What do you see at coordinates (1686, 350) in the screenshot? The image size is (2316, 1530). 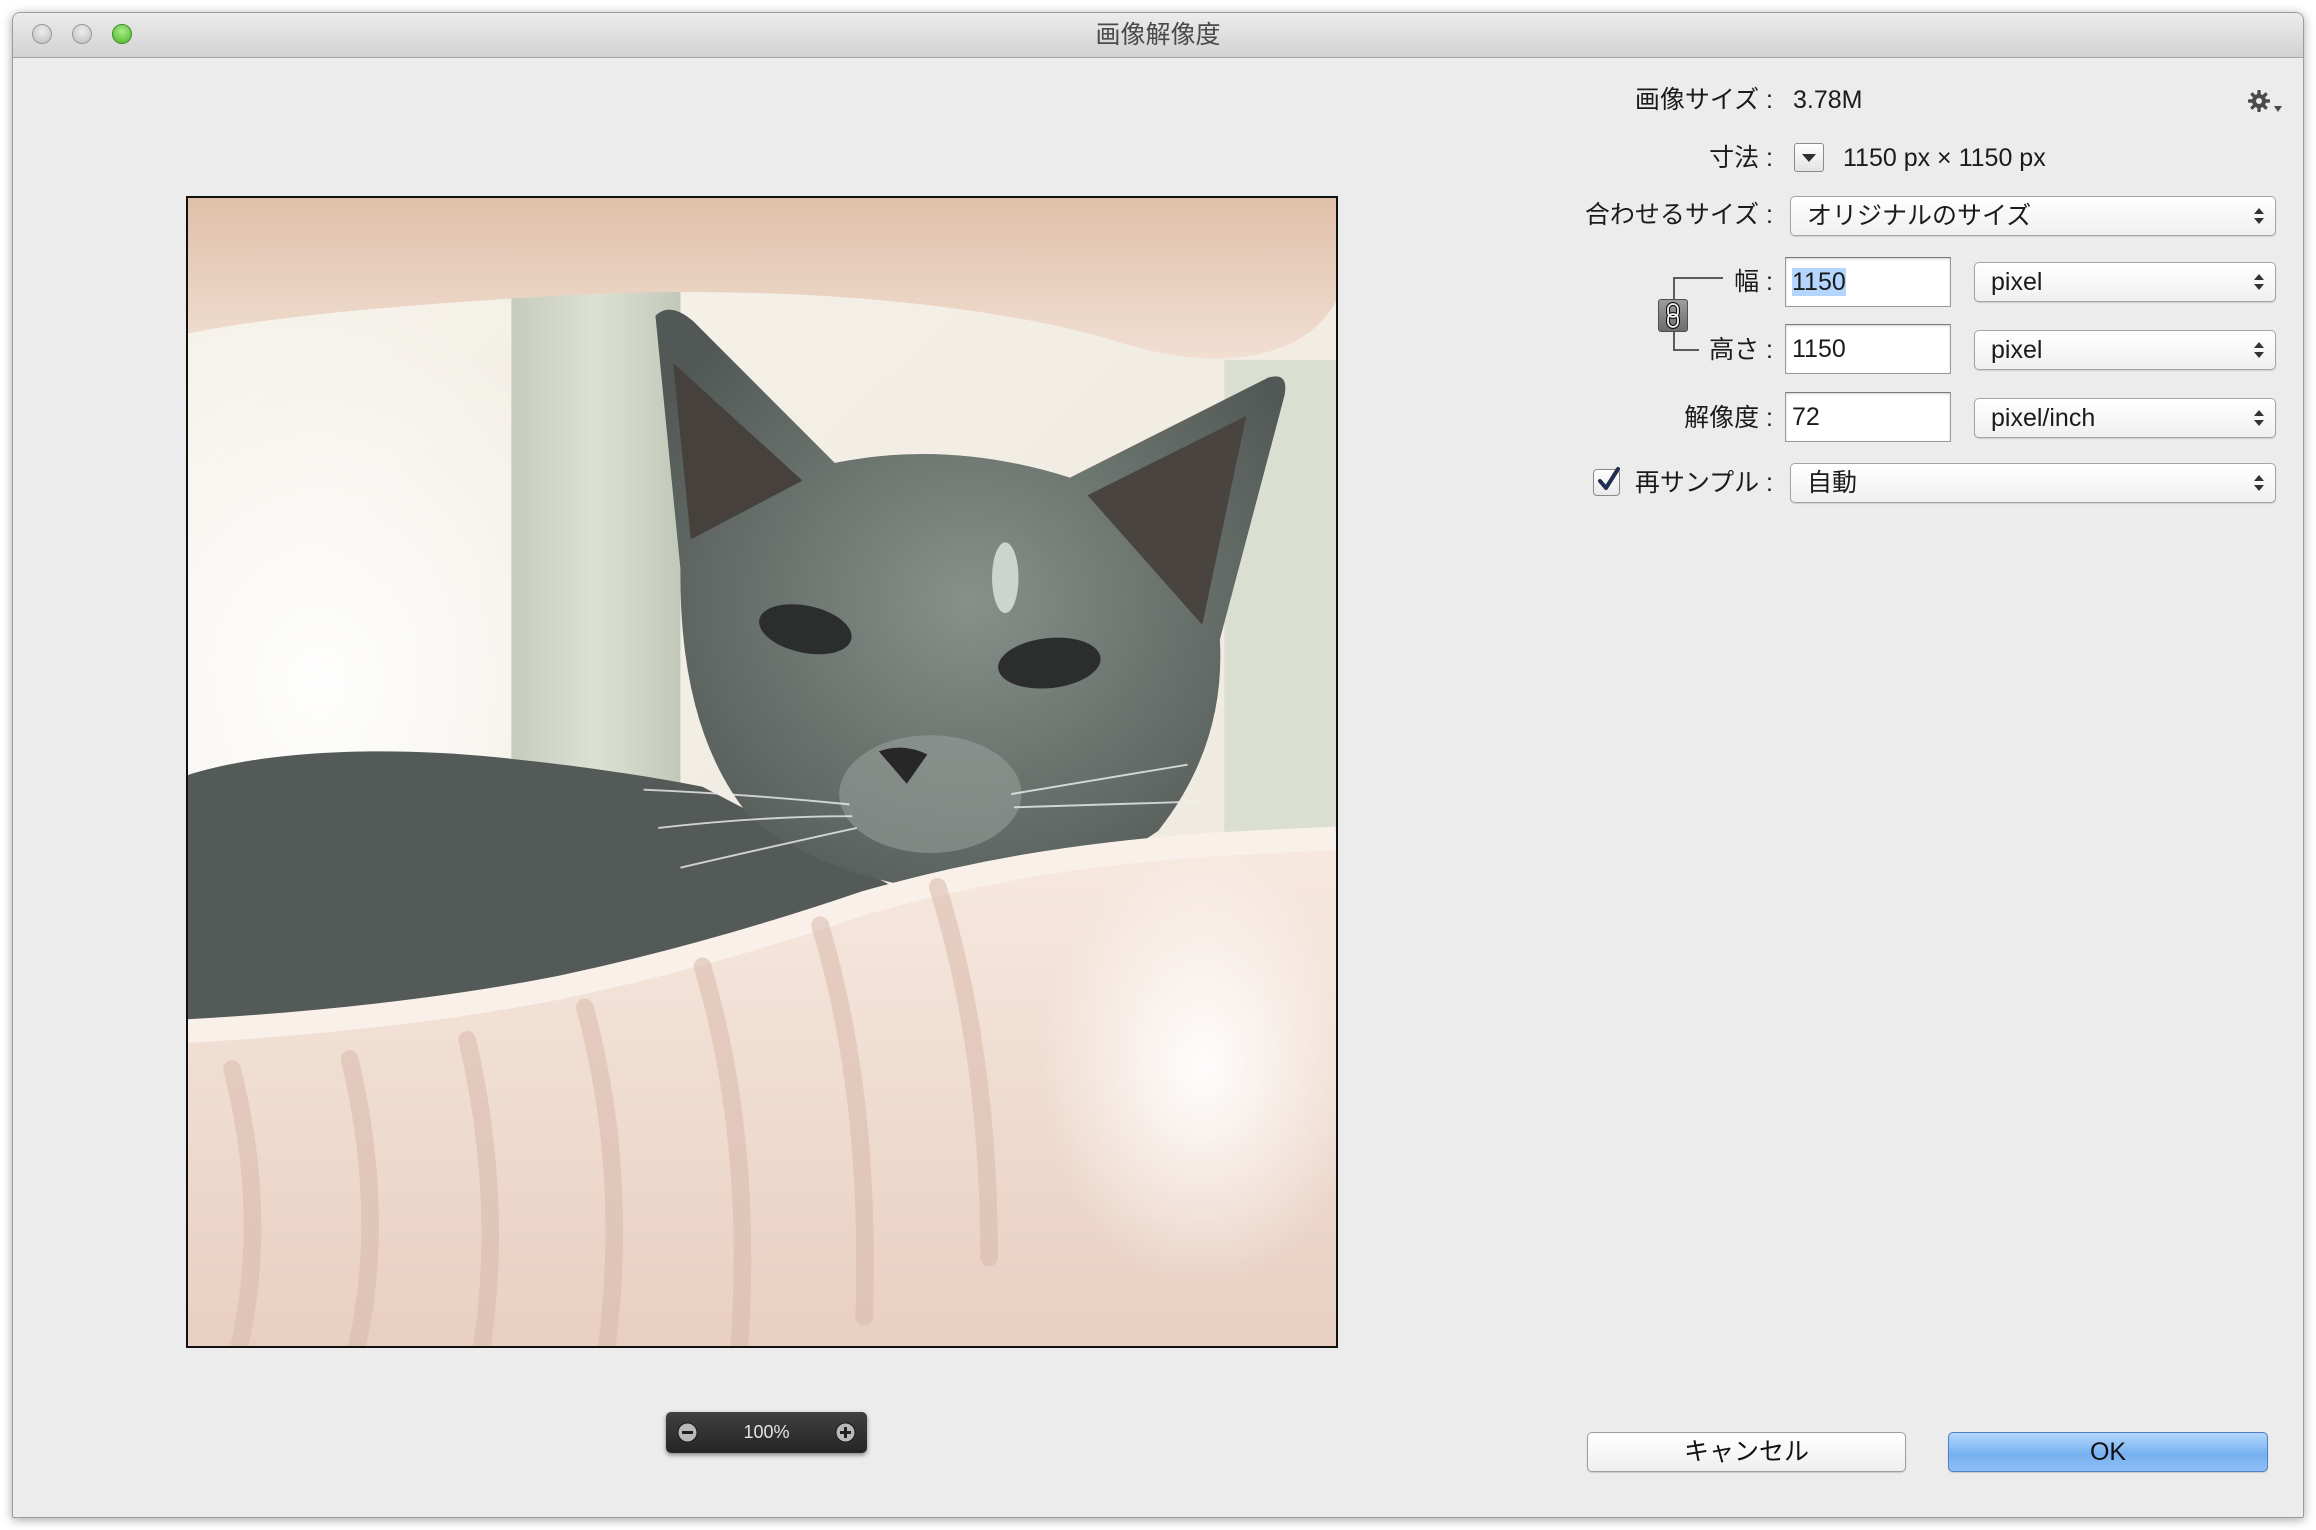 I see `constrain-bracket-bottom` at bounding box center [1686, 350].